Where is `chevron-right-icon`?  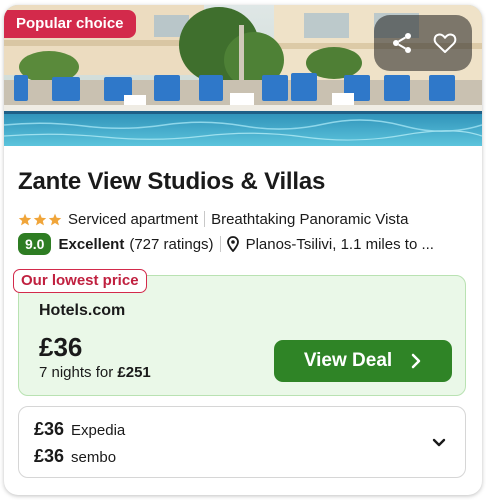 chevron-right-icon is located at coordinates (416, 361).